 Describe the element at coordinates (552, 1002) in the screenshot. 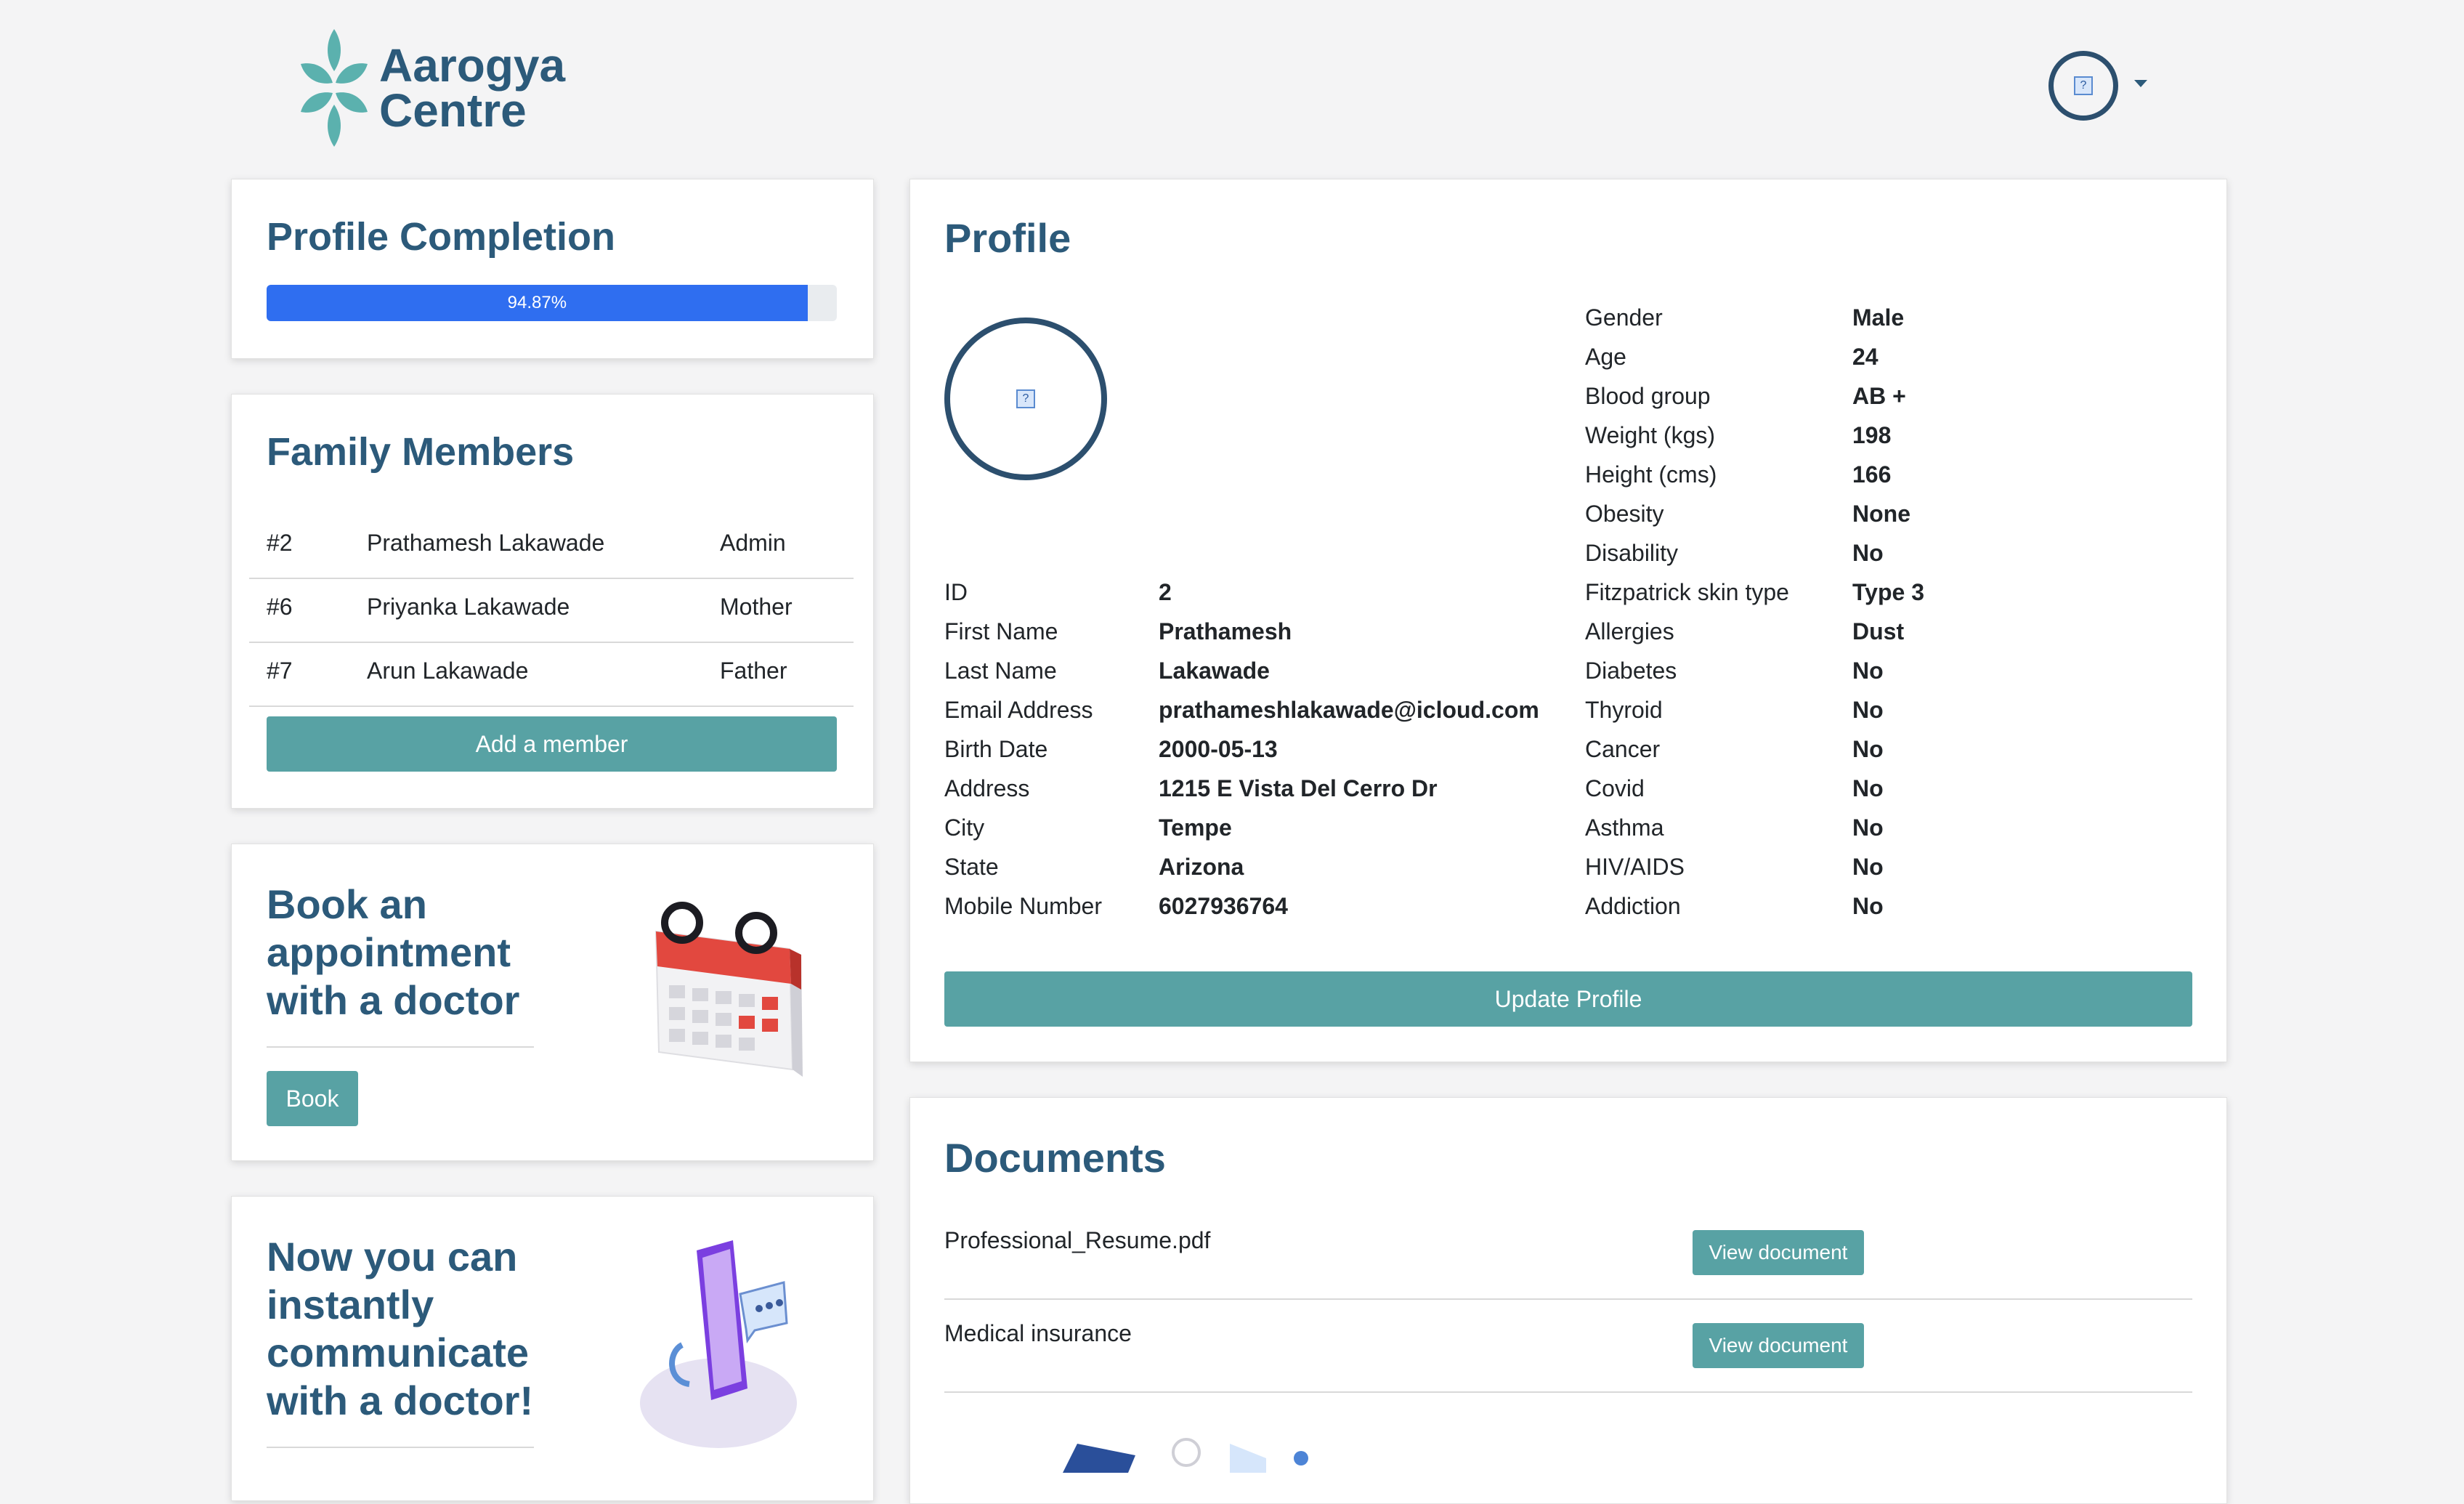

I see `book-appointment-card: Book an appointment with a doctor Book` at that location.